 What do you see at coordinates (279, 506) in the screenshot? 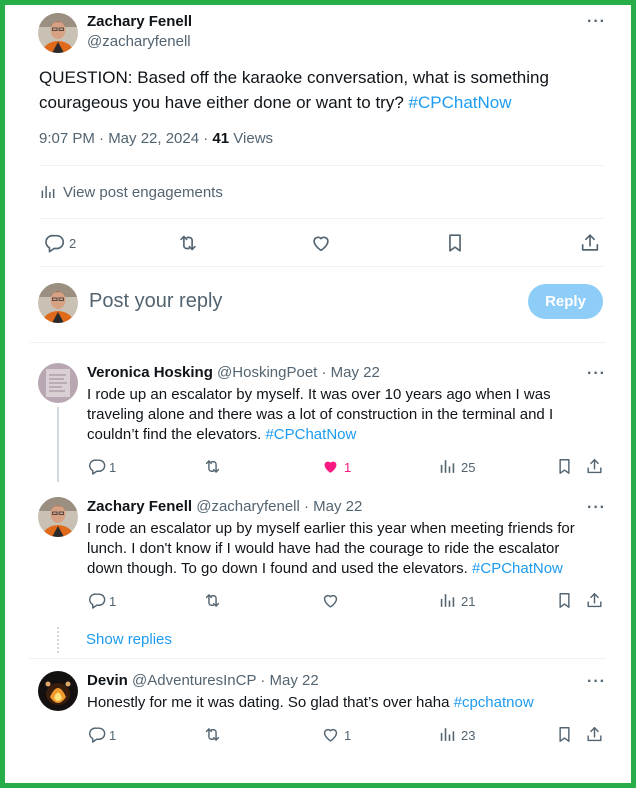
I see `reply-meta: @zacharyfenell · May 22` at bounding box center [279, 506].